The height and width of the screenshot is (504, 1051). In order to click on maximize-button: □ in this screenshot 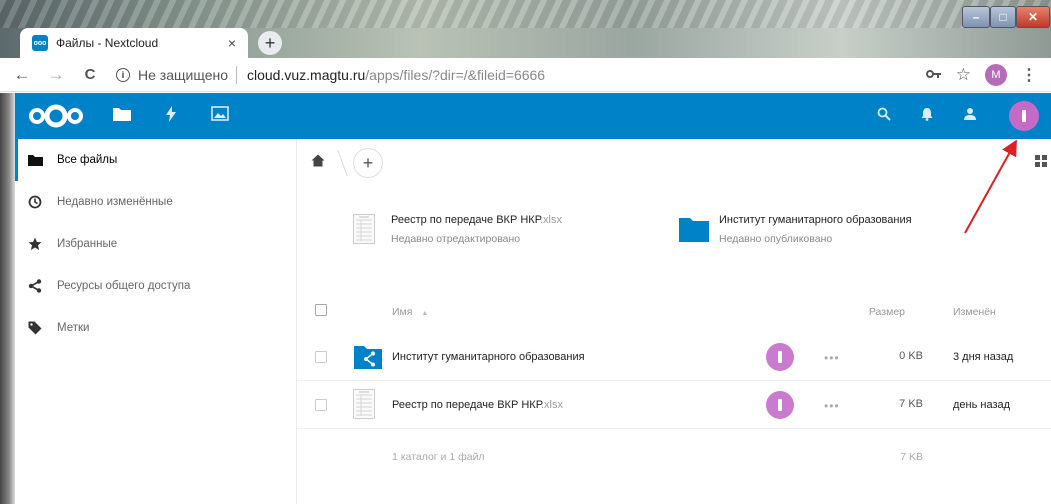, I will do `click(1003, 17)`.